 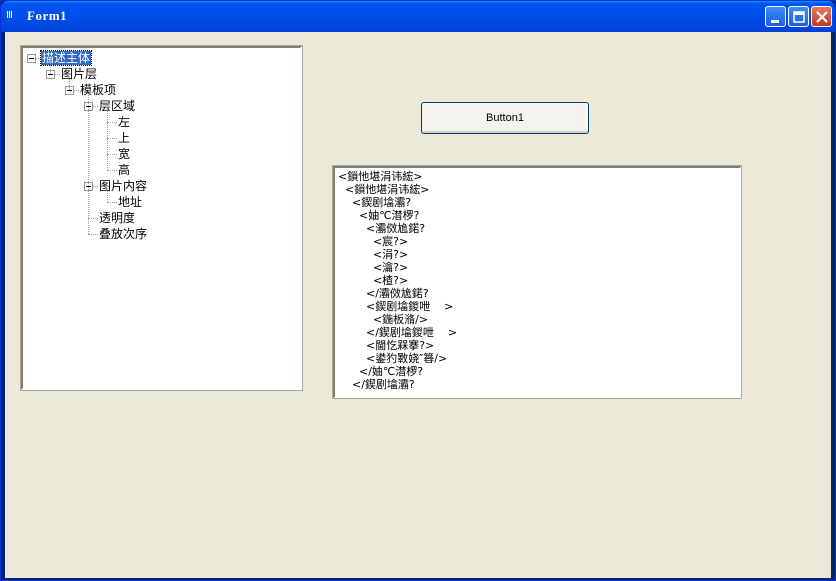 I want to click on tree-node-label: 地址, so click(x=130, y=202).